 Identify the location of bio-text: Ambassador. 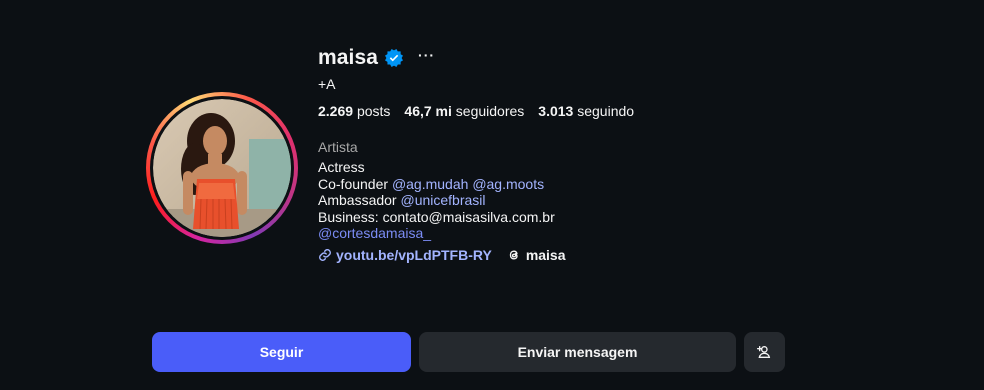
(357, 200).